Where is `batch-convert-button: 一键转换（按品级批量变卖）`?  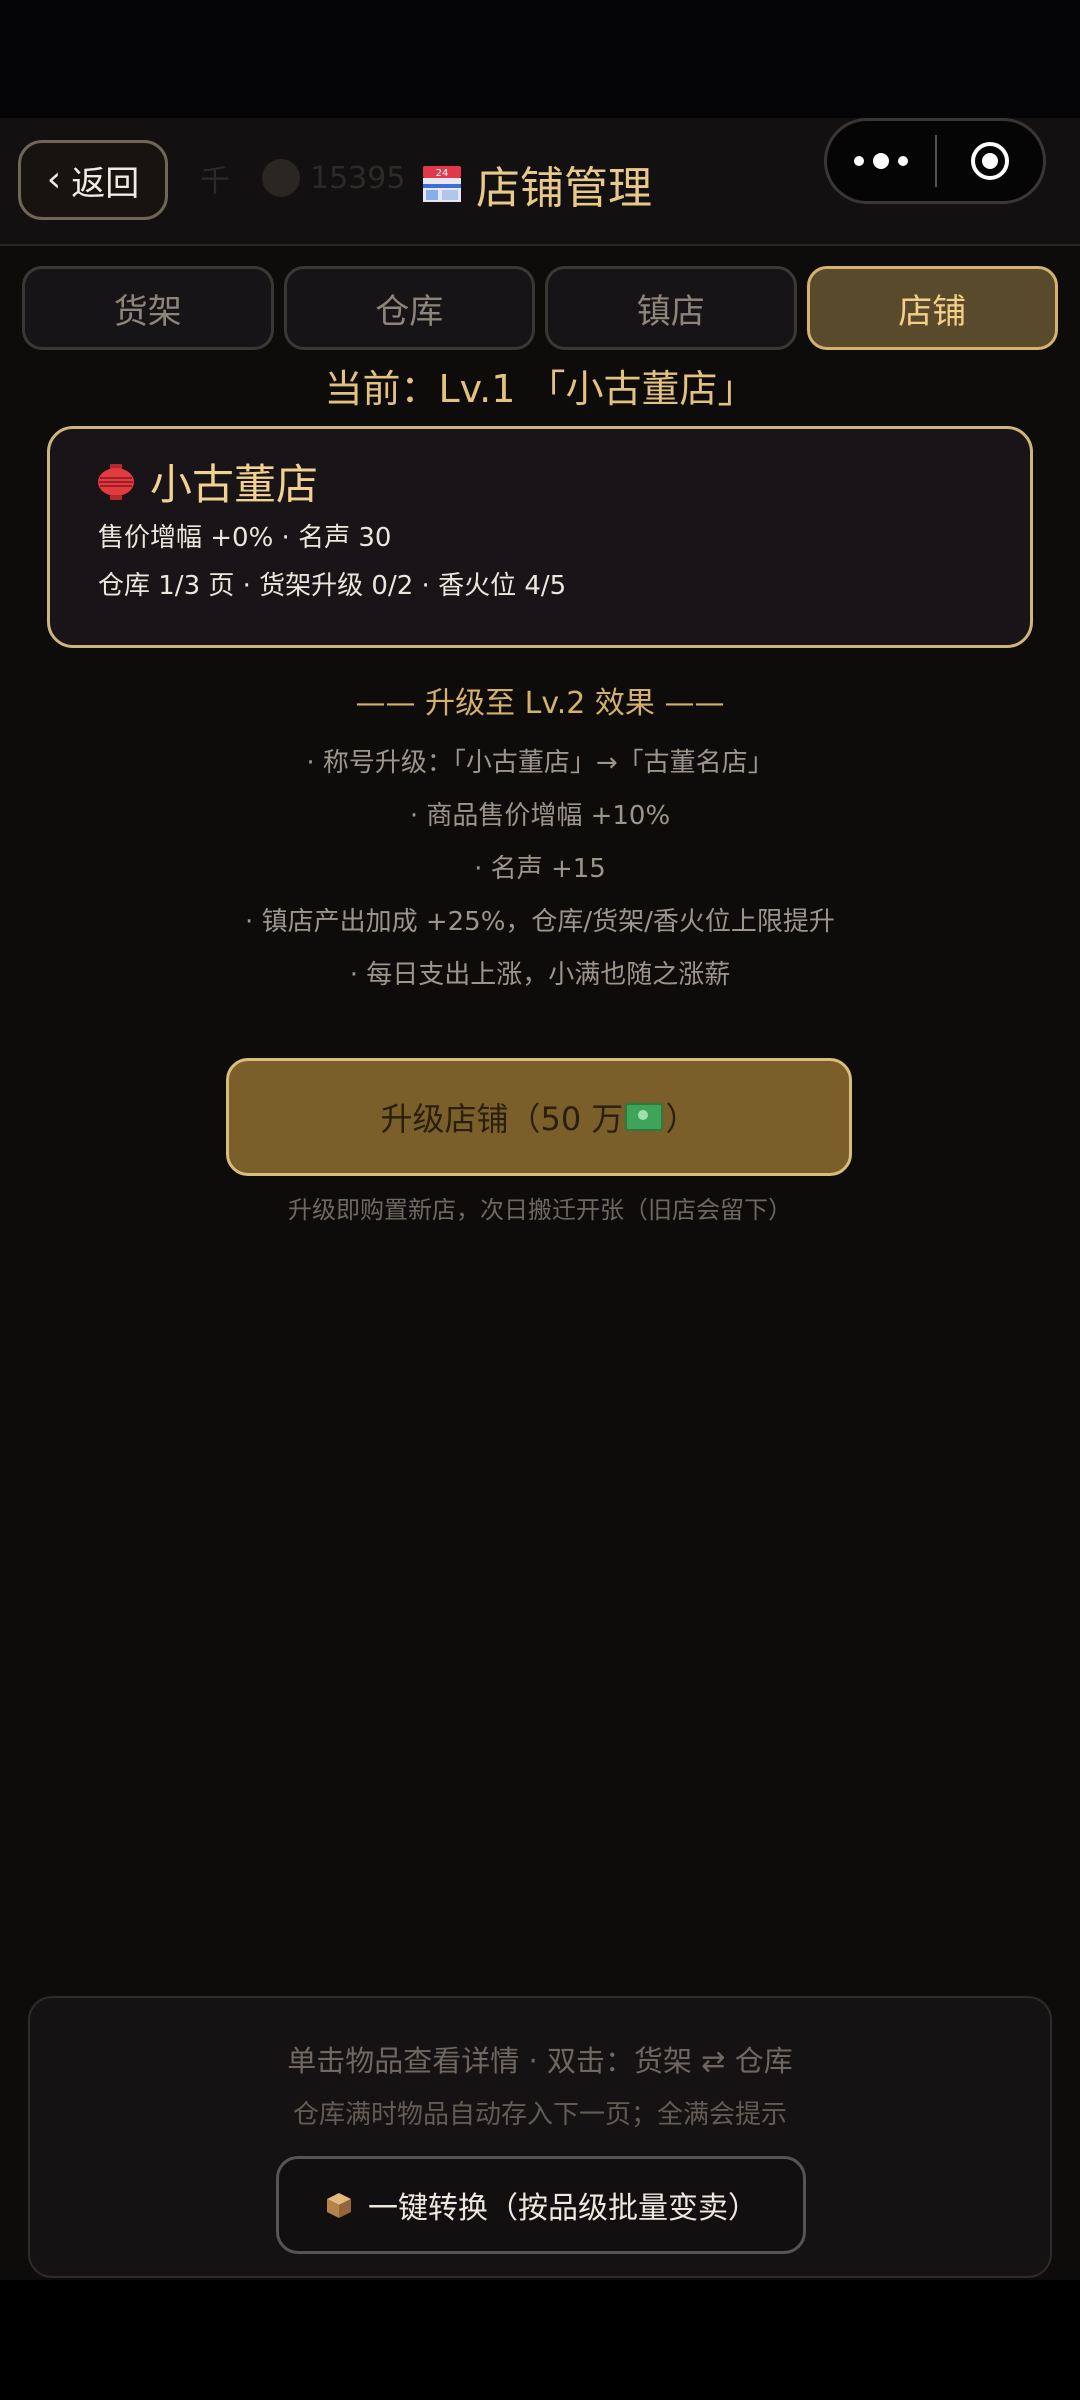
batch-convert-button: 一键转换（按品级批量变卖） is located at coordinates (541, 2205).